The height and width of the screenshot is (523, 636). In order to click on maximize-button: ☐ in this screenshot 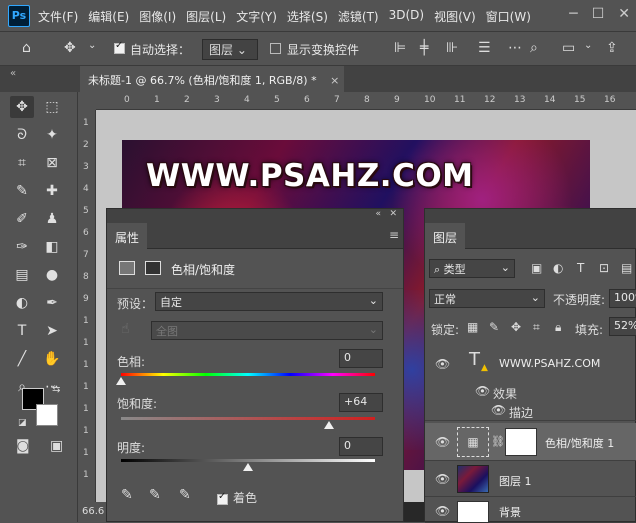, I will do `click(598, 14)`.